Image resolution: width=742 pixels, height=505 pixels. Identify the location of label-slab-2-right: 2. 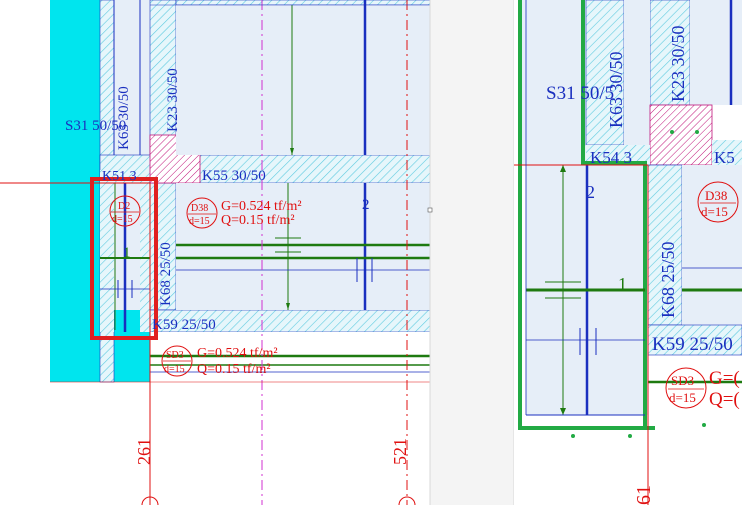
(590, 192).